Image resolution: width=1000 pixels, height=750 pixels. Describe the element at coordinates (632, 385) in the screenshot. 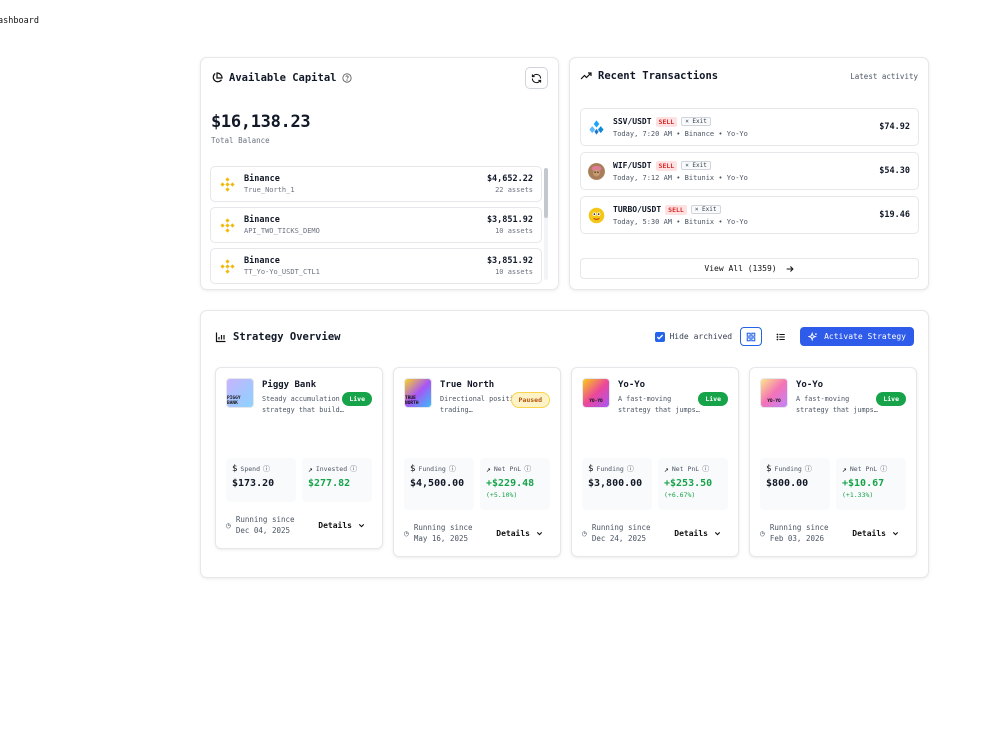

I see `strategy-name: Yo-Yo` at that location.